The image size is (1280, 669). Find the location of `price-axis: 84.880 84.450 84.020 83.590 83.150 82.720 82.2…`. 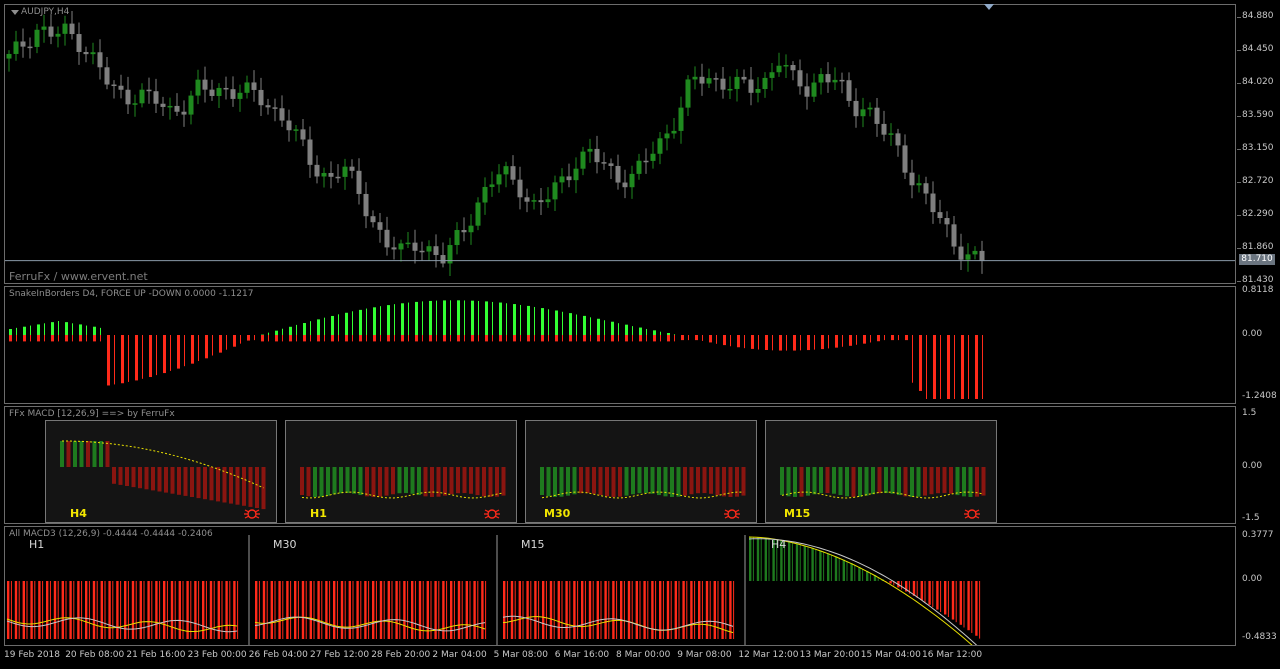

price-axis: 84.880 84.450 84.020 83.590 83.150 82.720 82.2… is located at coordinates (1258, 334).